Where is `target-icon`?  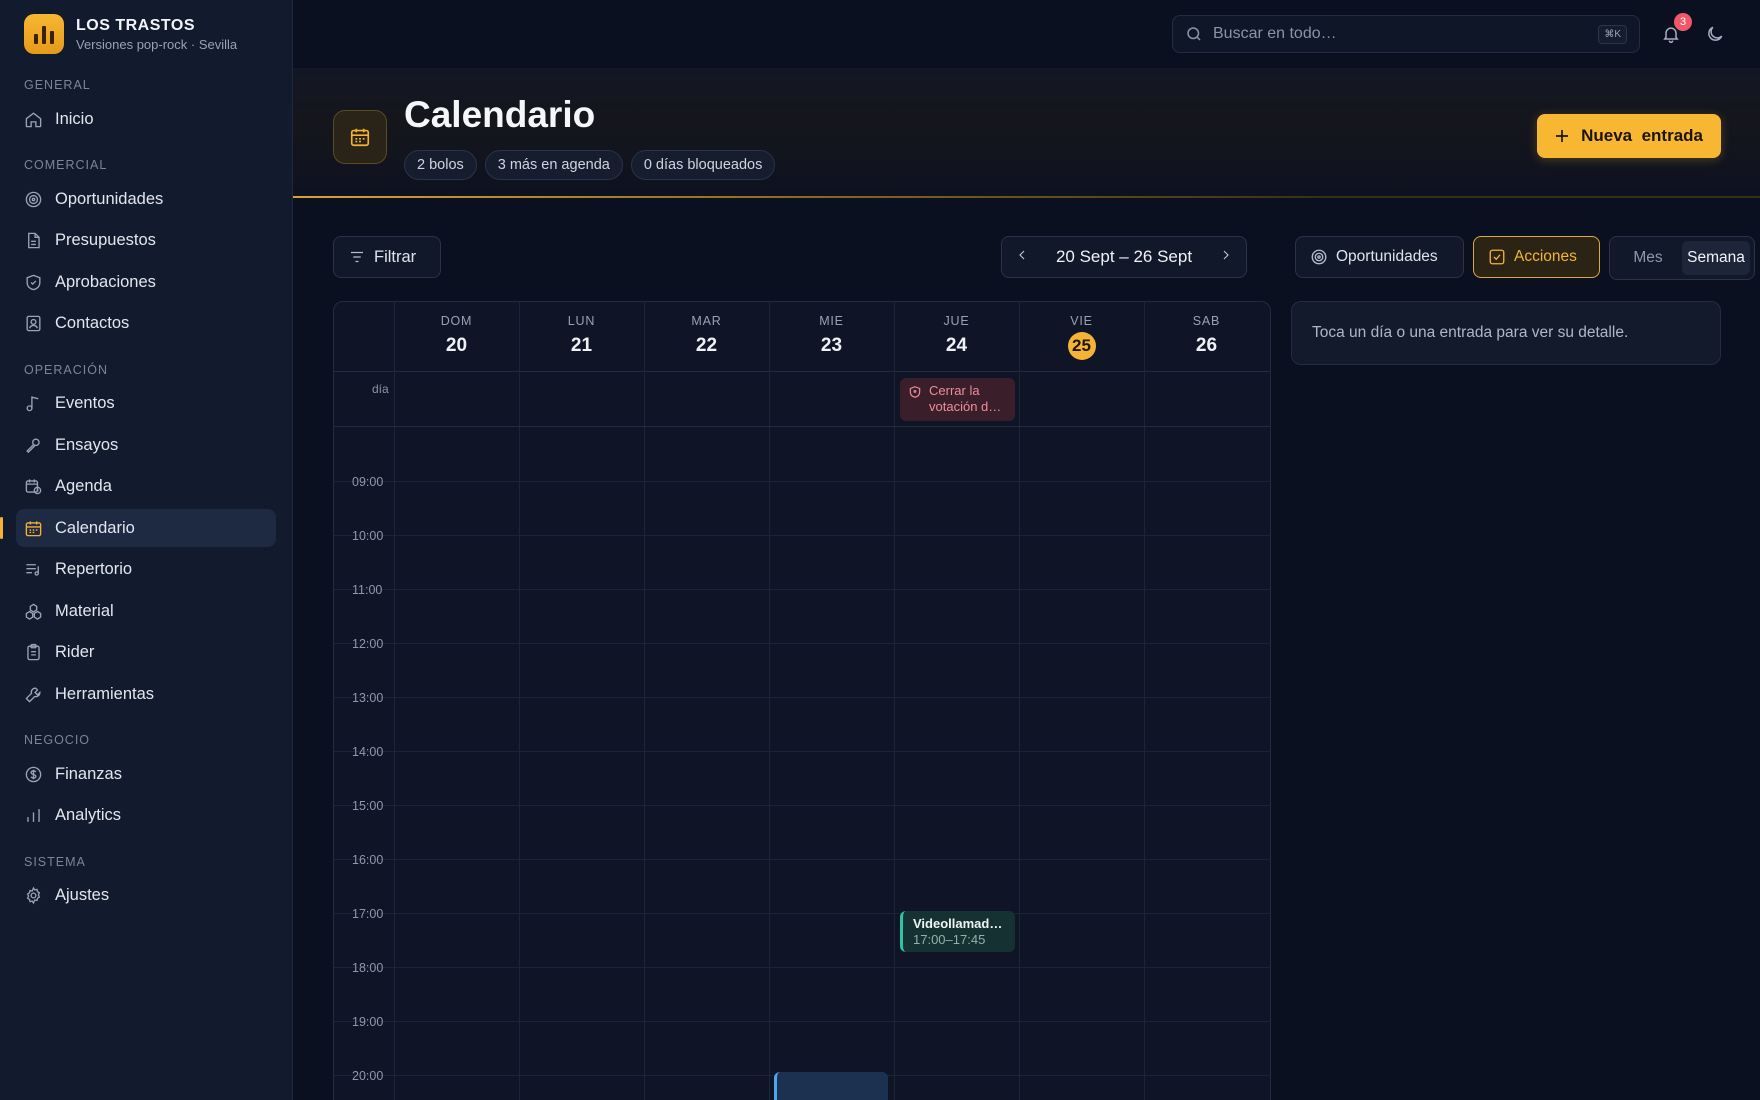
target-icon is located at coordinates (1319, 257).